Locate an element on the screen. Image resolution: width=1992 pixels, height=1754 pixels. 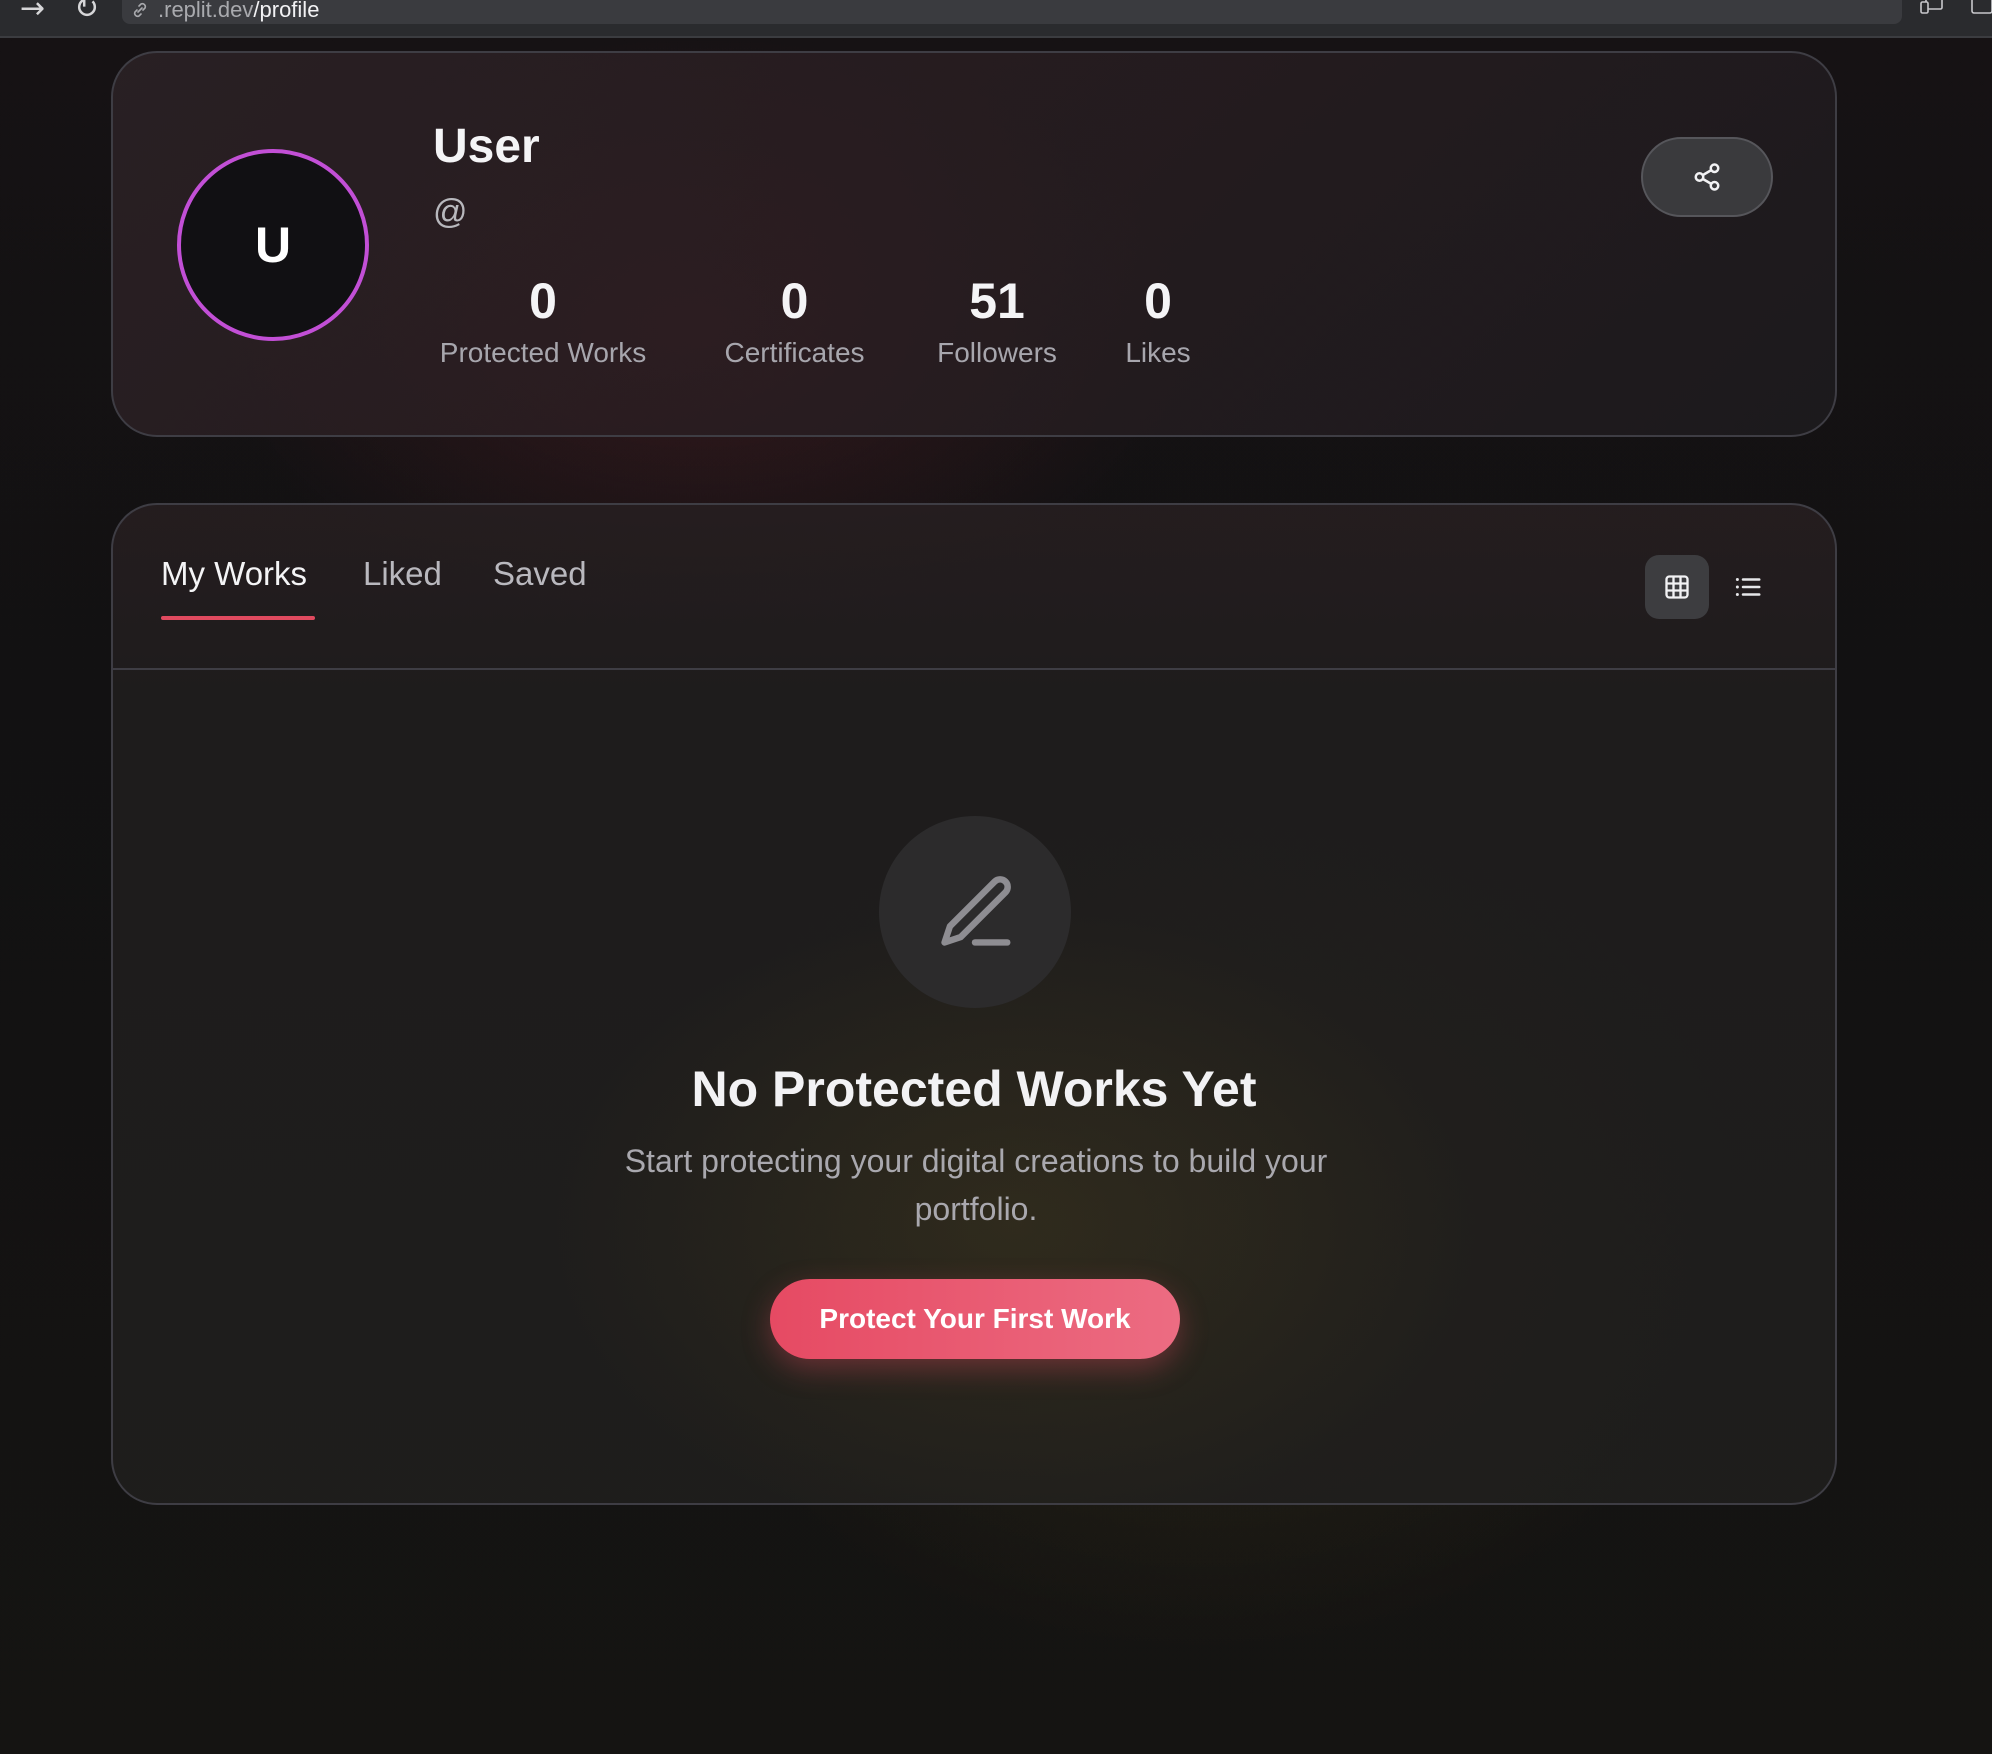
share-icon is located at coordinates (1707, 177).